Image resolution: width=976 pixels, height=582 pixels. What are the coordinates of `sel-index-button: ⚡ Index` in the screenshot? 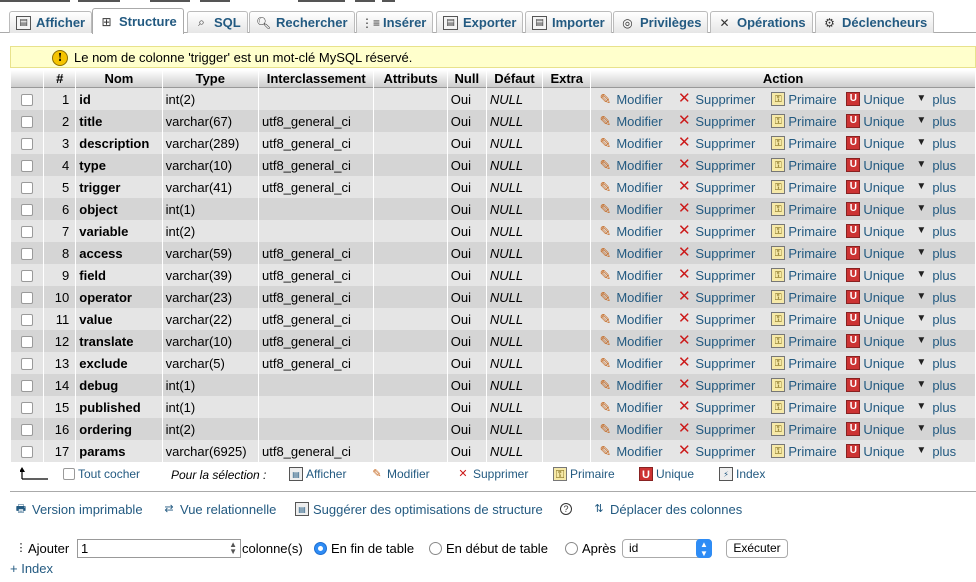 It's located at (742, 474).